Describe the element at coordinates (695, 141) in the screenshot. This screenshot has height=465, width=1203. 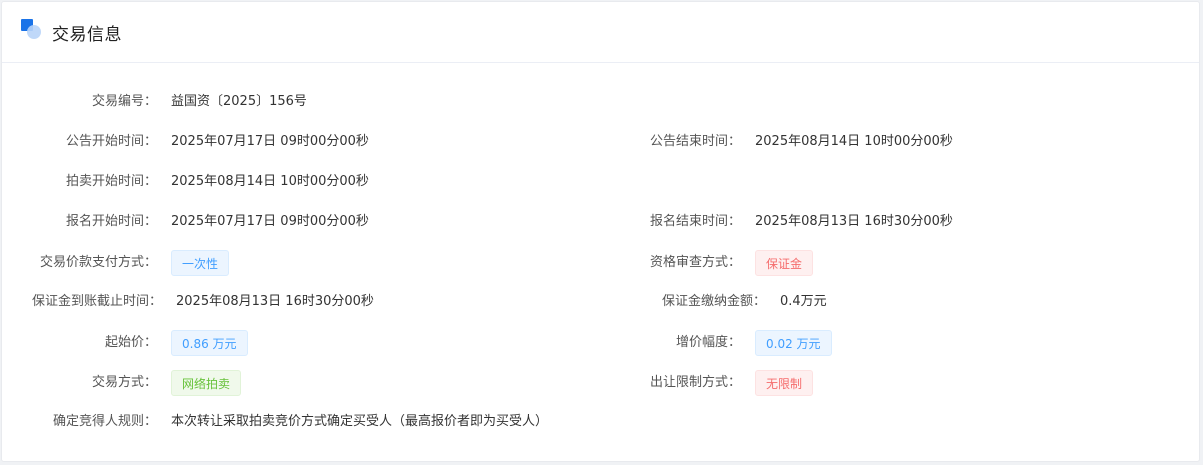
I see `notice-end-label: 公告结束时间：` at that location.